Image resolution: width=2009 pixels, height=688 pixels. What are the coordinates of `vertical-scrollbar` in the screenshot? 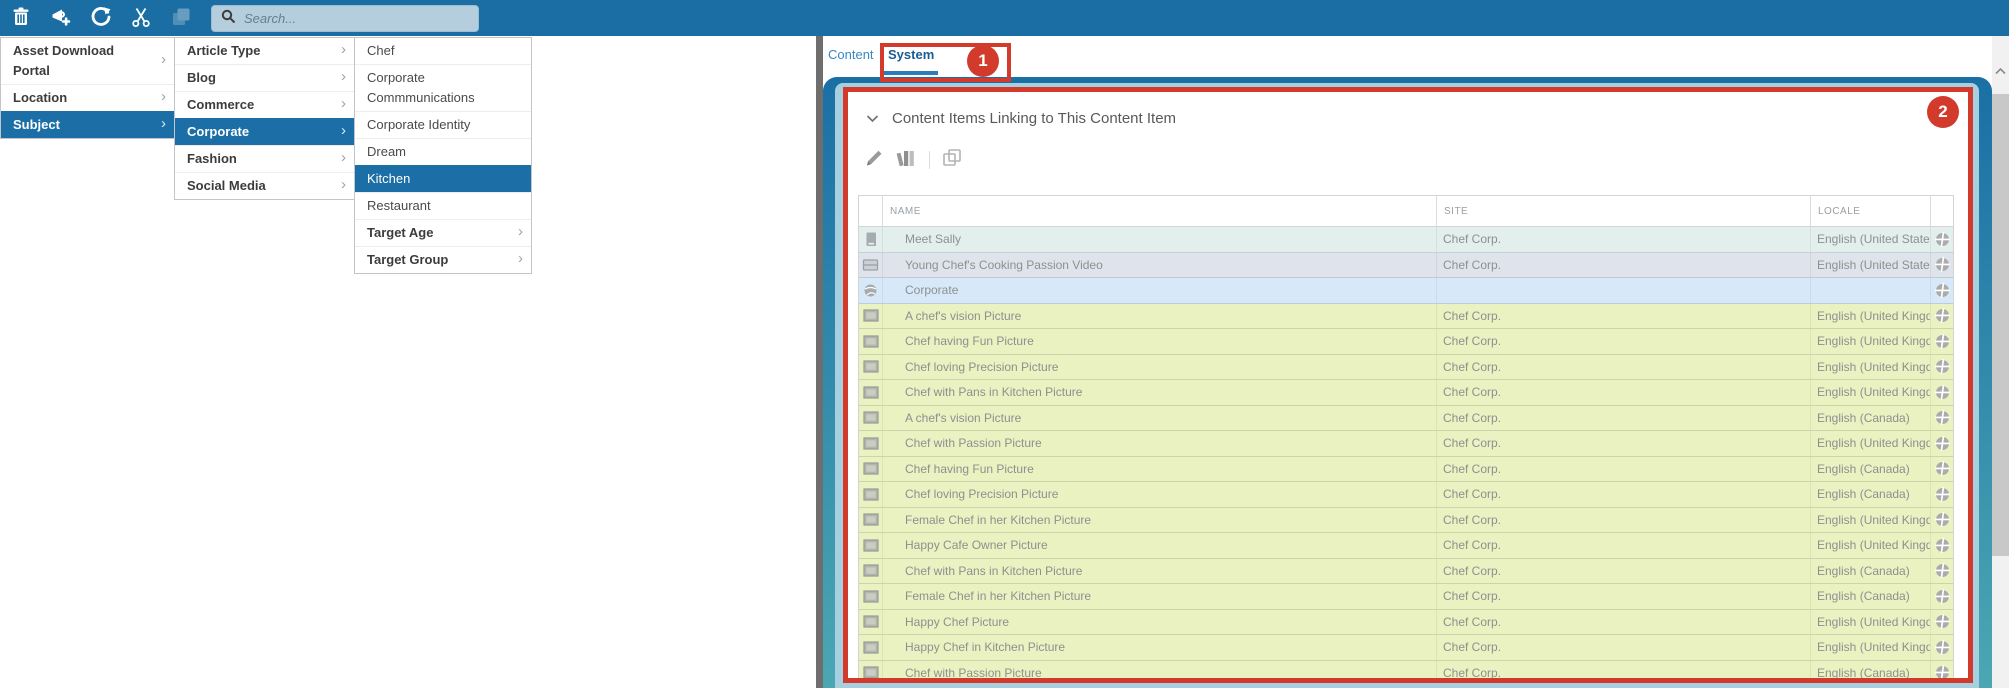 It's located at (2000, 362).